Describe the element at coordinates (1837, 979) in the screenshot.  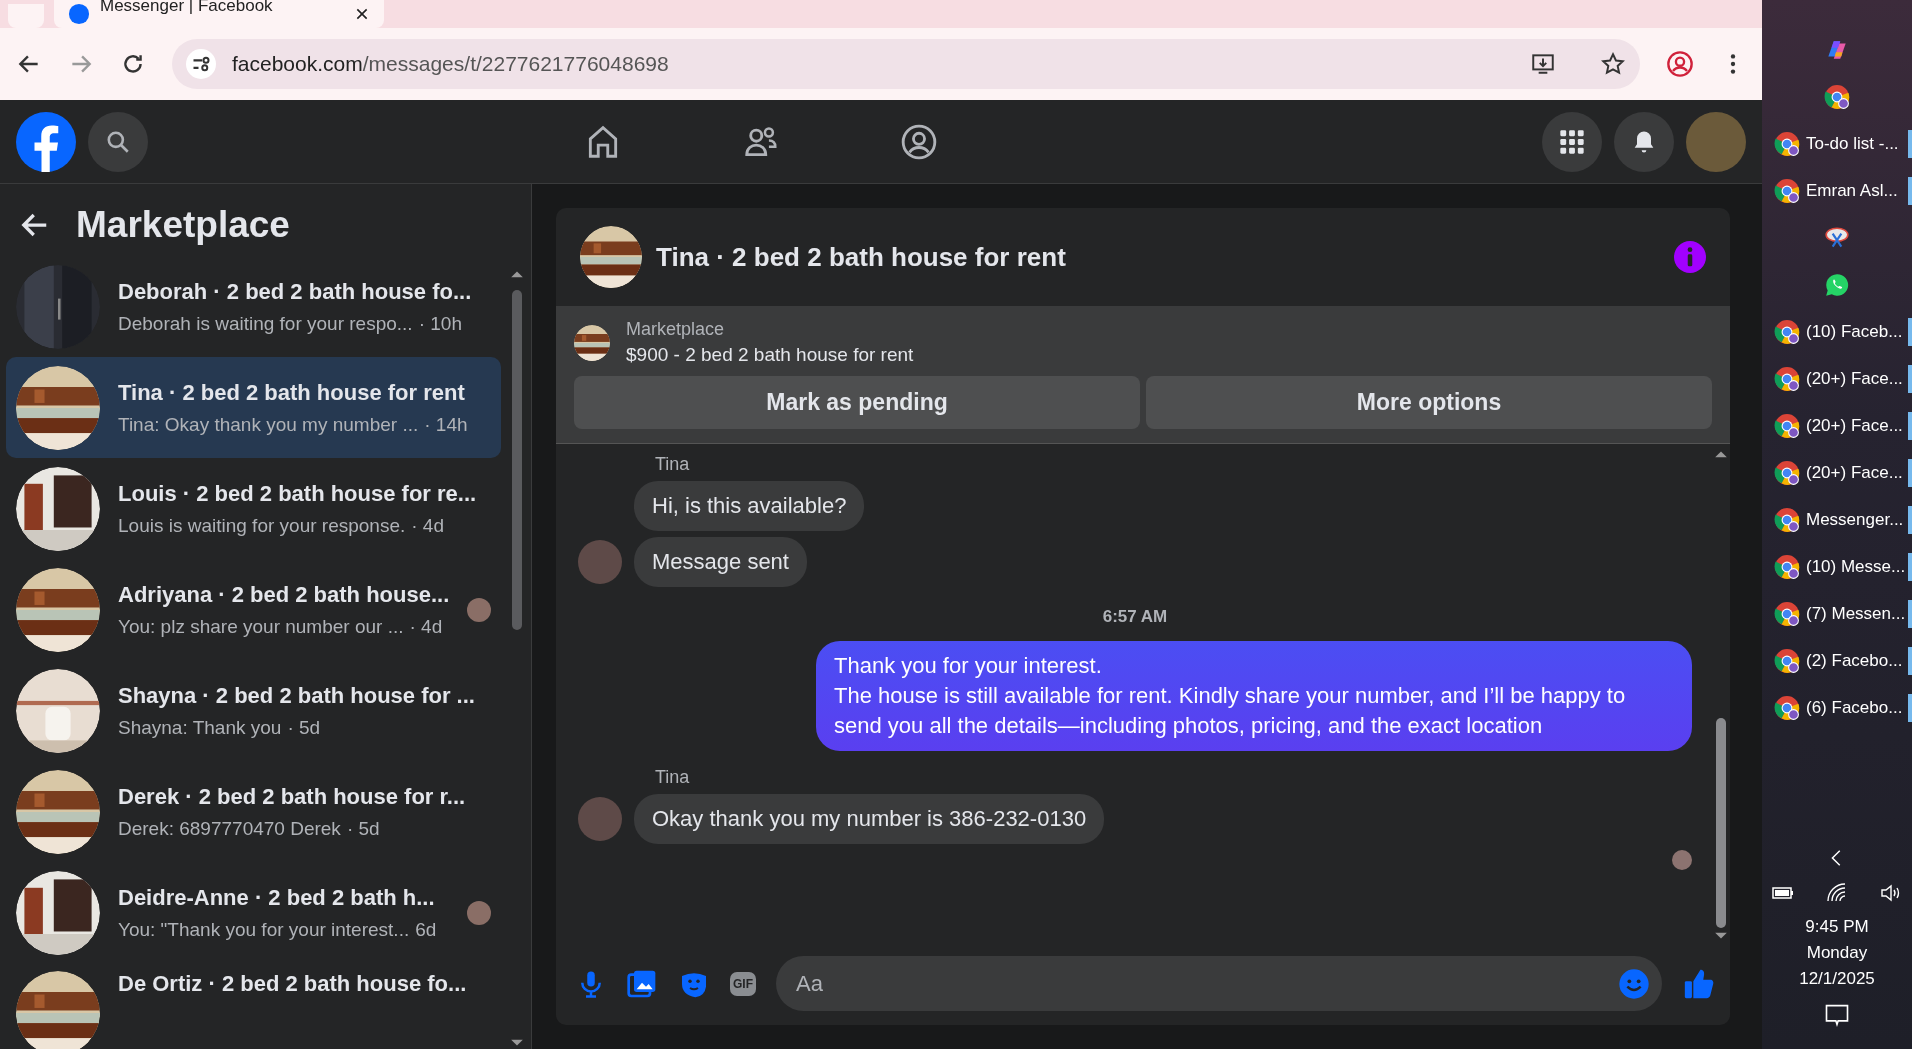
I see `clock-date: 12/1/2025` at that location.